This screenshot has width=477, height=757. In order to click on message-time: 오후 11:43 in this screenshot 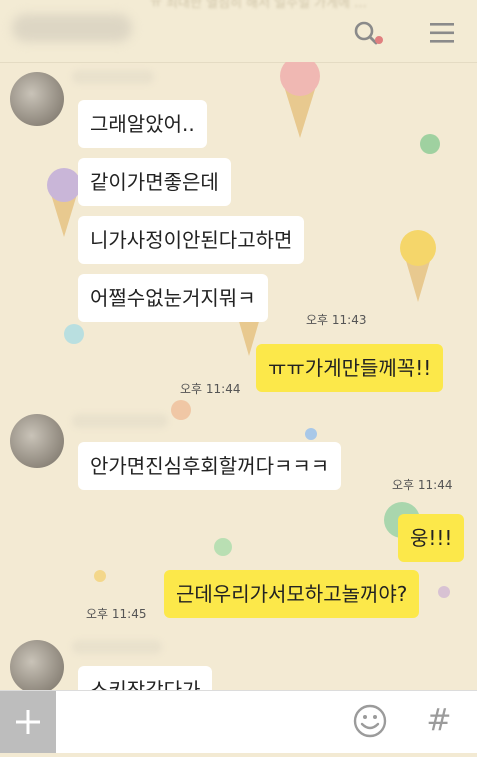, I will do `click(336, 320)`.